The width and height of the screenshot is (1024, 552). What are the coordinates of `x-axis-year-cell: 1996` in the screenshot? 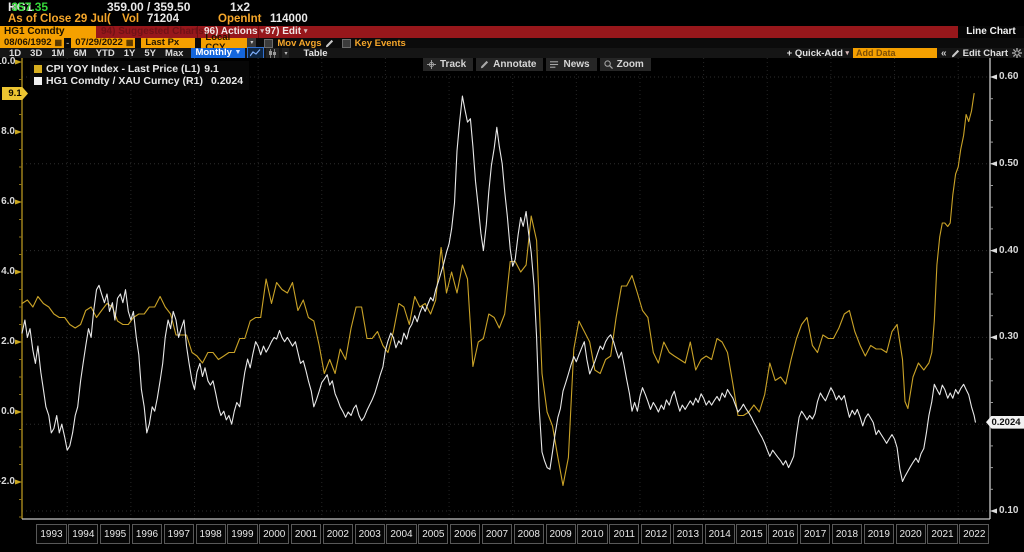 It's located at (147, 534).